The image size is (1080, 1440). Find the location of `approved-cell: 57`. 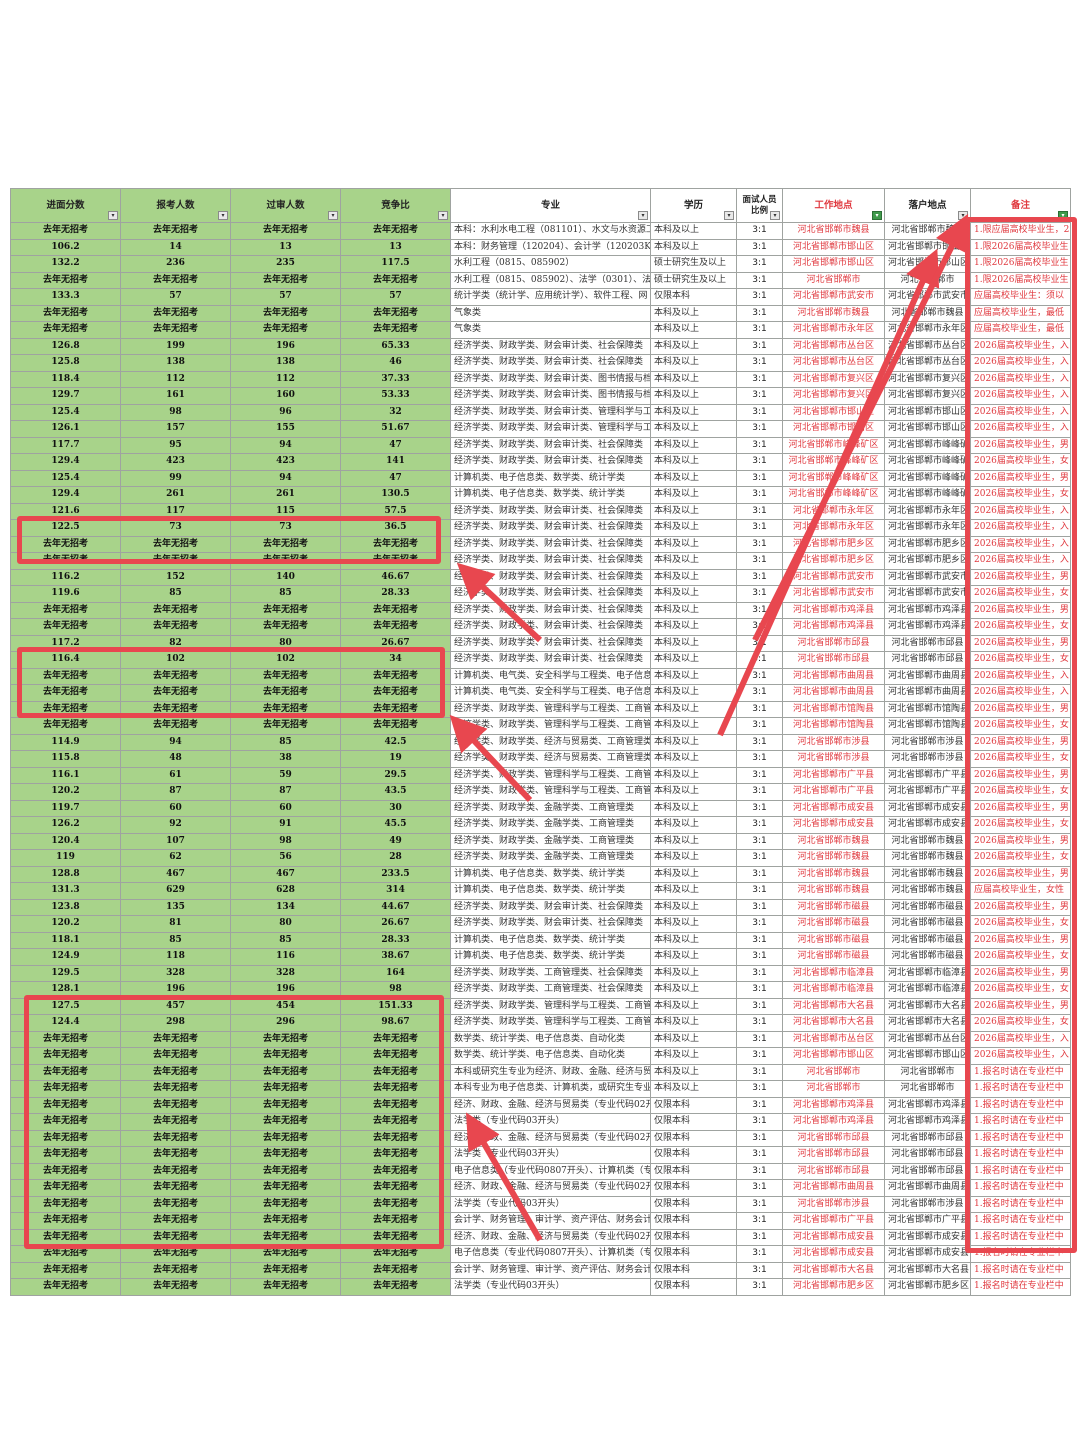

approved-cell: 57 is located at coordinates (285, 297).